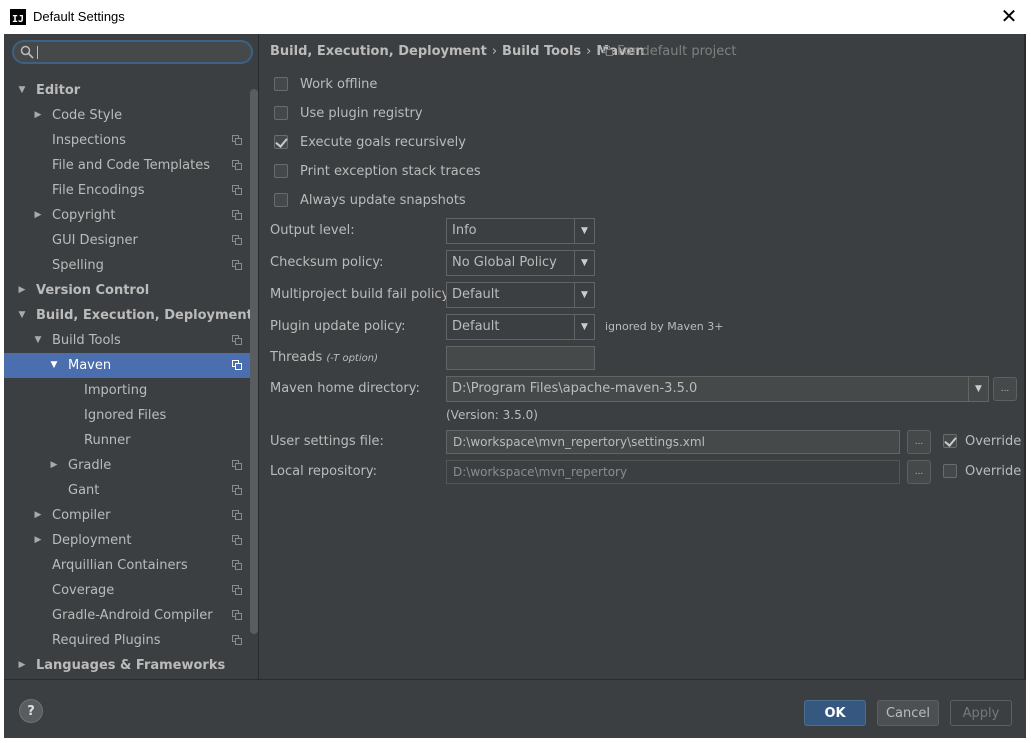  Describe the element at coordinates (673, 442) in the screenshot. I see `user-settings-input: D:\workspace\mvn_repertory\settings.xml` at that location.